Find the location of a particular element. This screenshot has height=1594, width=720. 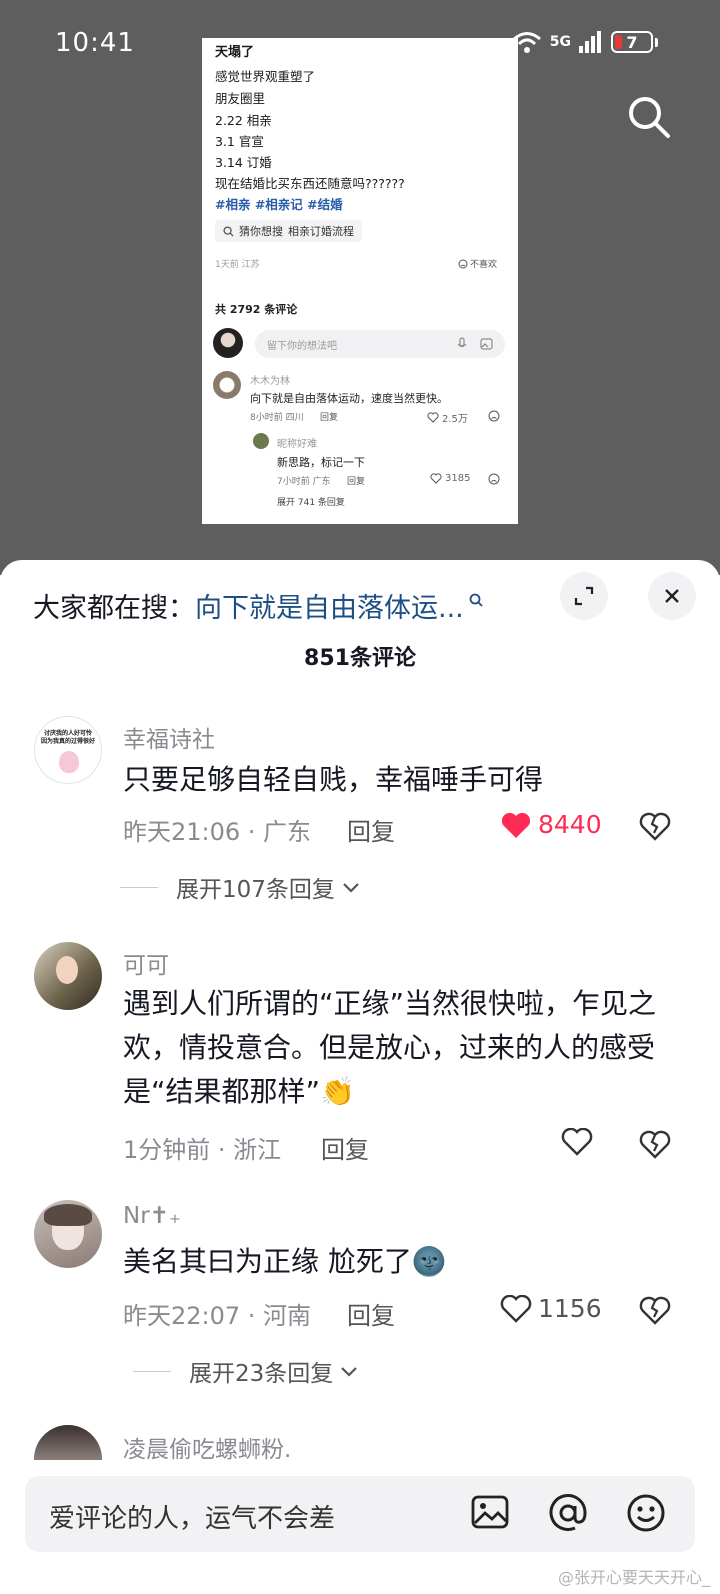

guess-label: 猜你想搜 is located at coordinates (261, 231).